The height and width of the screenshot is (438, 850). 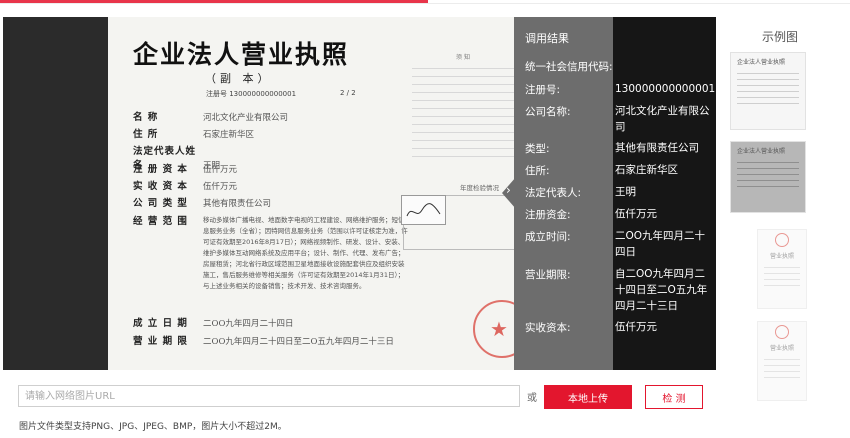 What do you see at coordinates (548, 328) in the screenshot?
I see `result-key-paid-capital: 实收资本:` at bounding box center [548, 328].